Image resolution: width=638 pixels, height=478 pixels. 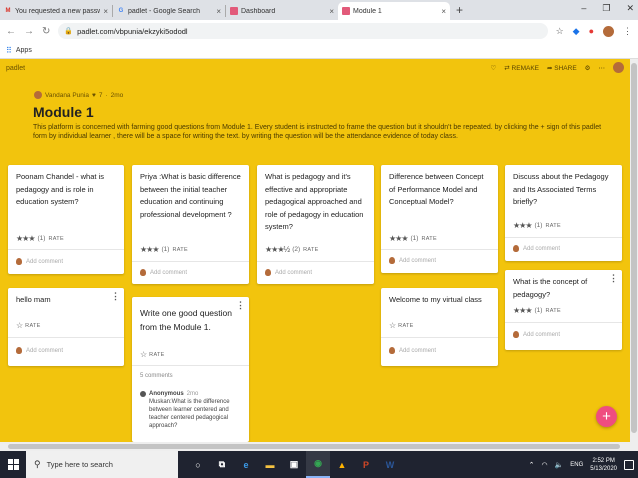 I want to click on file-explorer-icon: ▬, so click(x=270, y=464).